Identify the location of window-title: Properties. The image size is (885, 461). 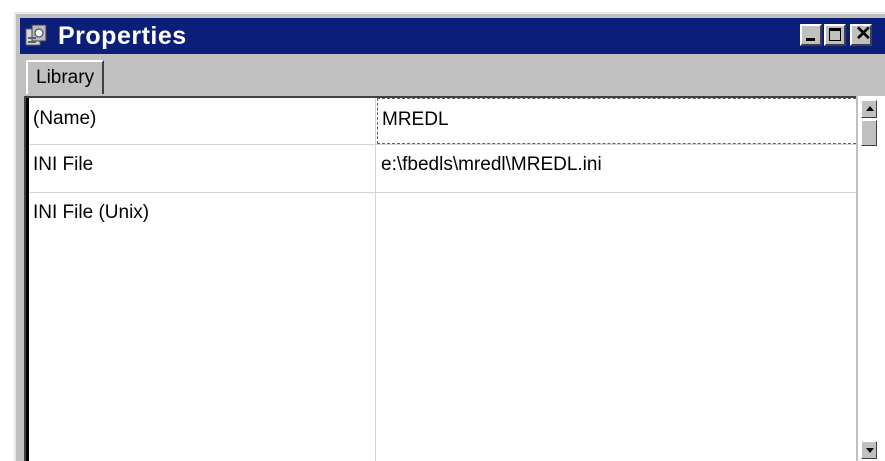
(122, 36).